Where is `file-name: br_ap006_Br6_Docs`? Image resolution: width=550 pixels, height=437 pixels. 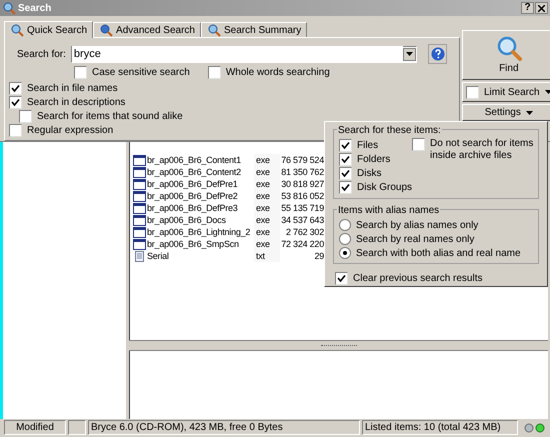 file-name: br_ap006_Br6_Docs is located at coordinates (186, 220).